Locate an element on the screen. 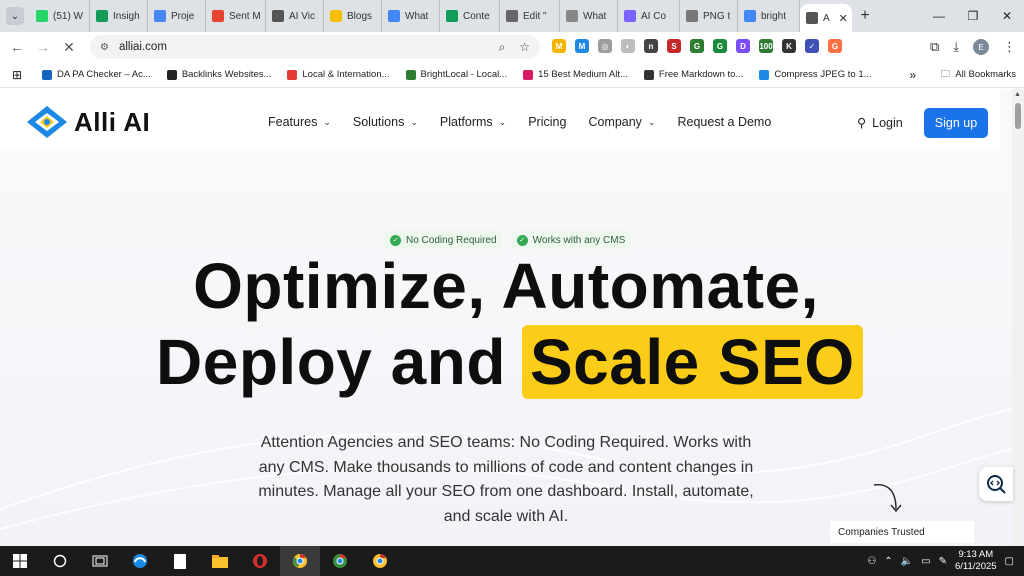  browser-tab: Blogs is located at coordinates (353, 16).